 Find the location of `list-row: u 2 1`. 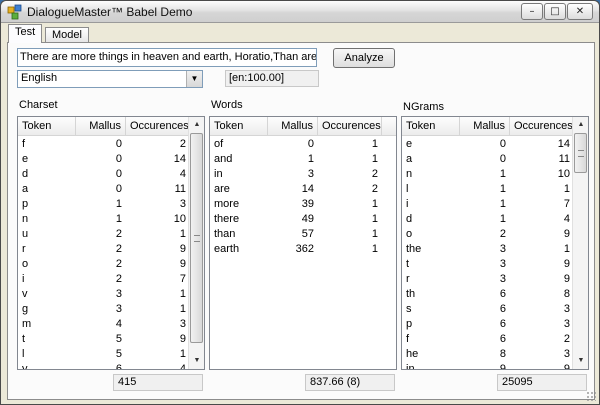

list-row: u 2 1 is located at coordinates (104, 234).